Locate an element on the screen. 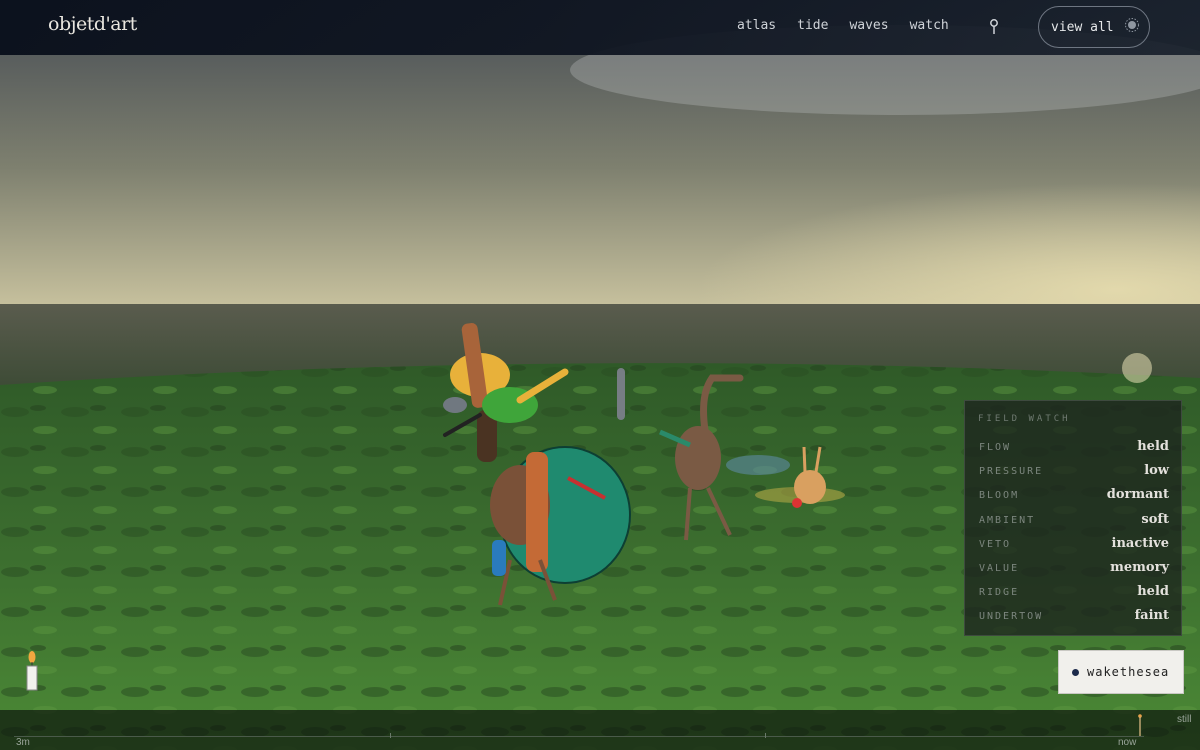 The height and width of the screenshot is (750, 1200). gray-creature is located at coordinates (621, 394).